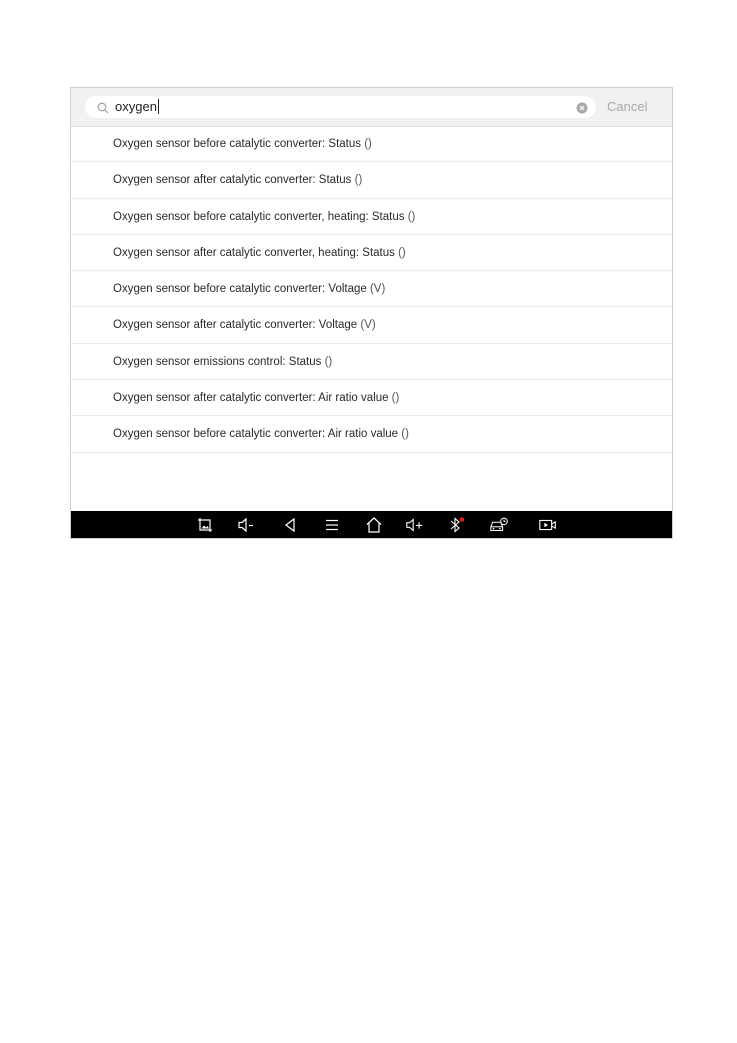  What do you see at coordinates (332, 525) in the screenshot?
I see `menu-icon` at bounding box center [332, 525].